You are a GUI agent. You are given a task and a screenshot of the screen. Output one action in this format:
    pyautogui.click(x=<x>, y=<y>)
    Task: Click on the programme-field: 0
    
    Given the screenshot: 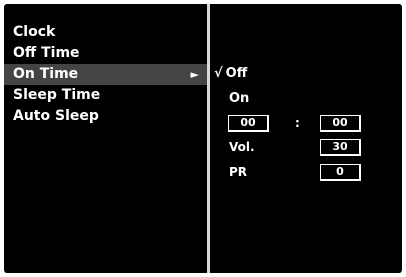 What is the action you would take?
    pyautogui.click(x=340, y=172)
    